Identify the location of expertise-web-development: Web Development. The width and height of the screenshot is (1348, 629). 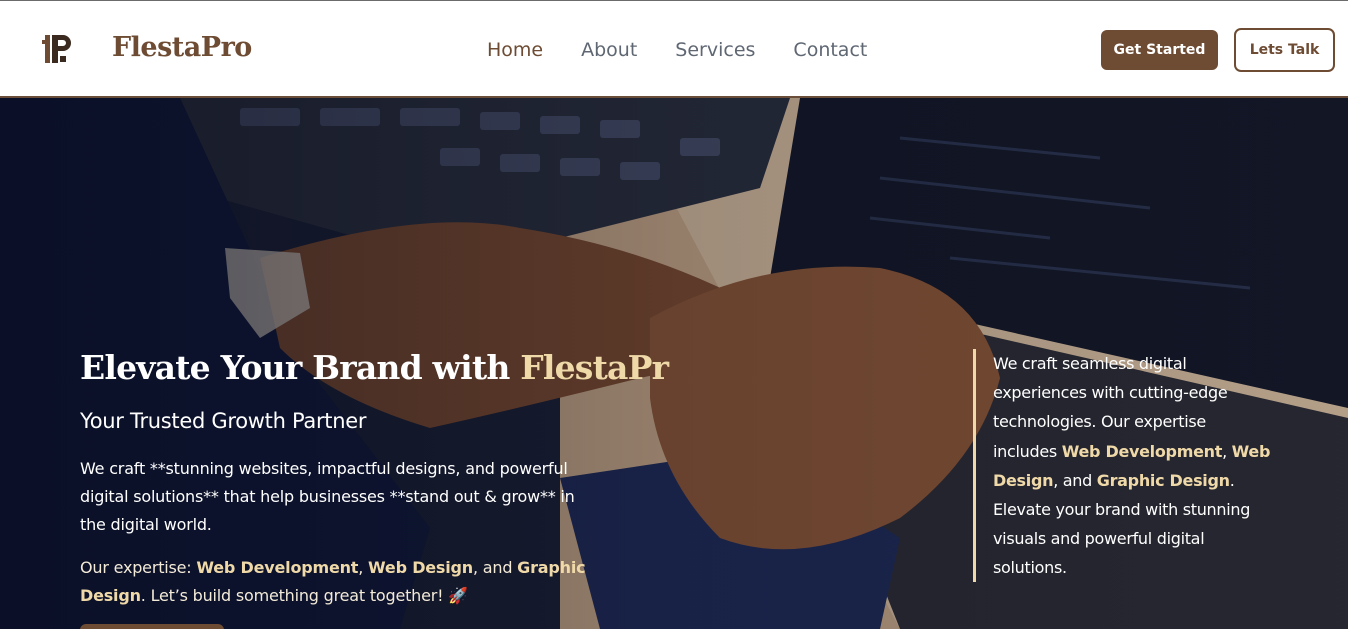
(277, 567).